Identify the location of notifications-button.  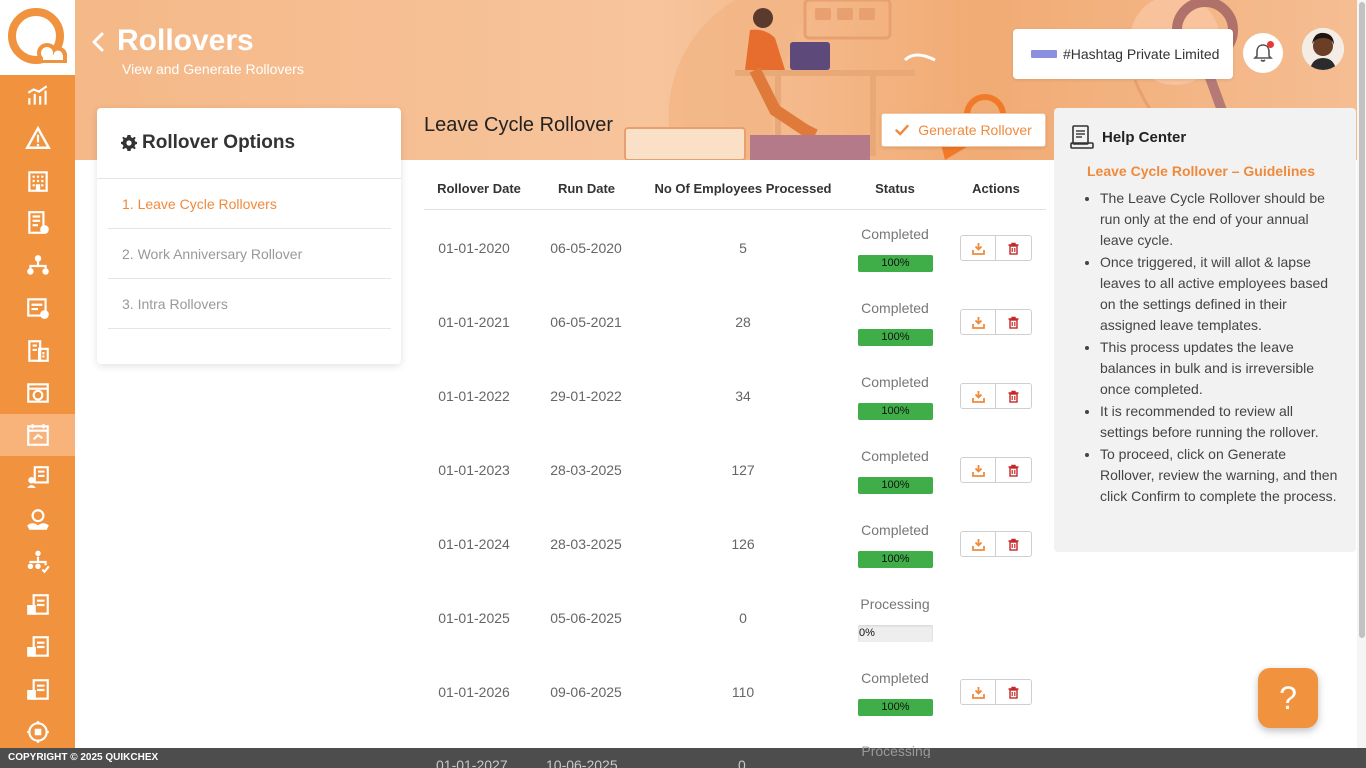
(1263, 53).